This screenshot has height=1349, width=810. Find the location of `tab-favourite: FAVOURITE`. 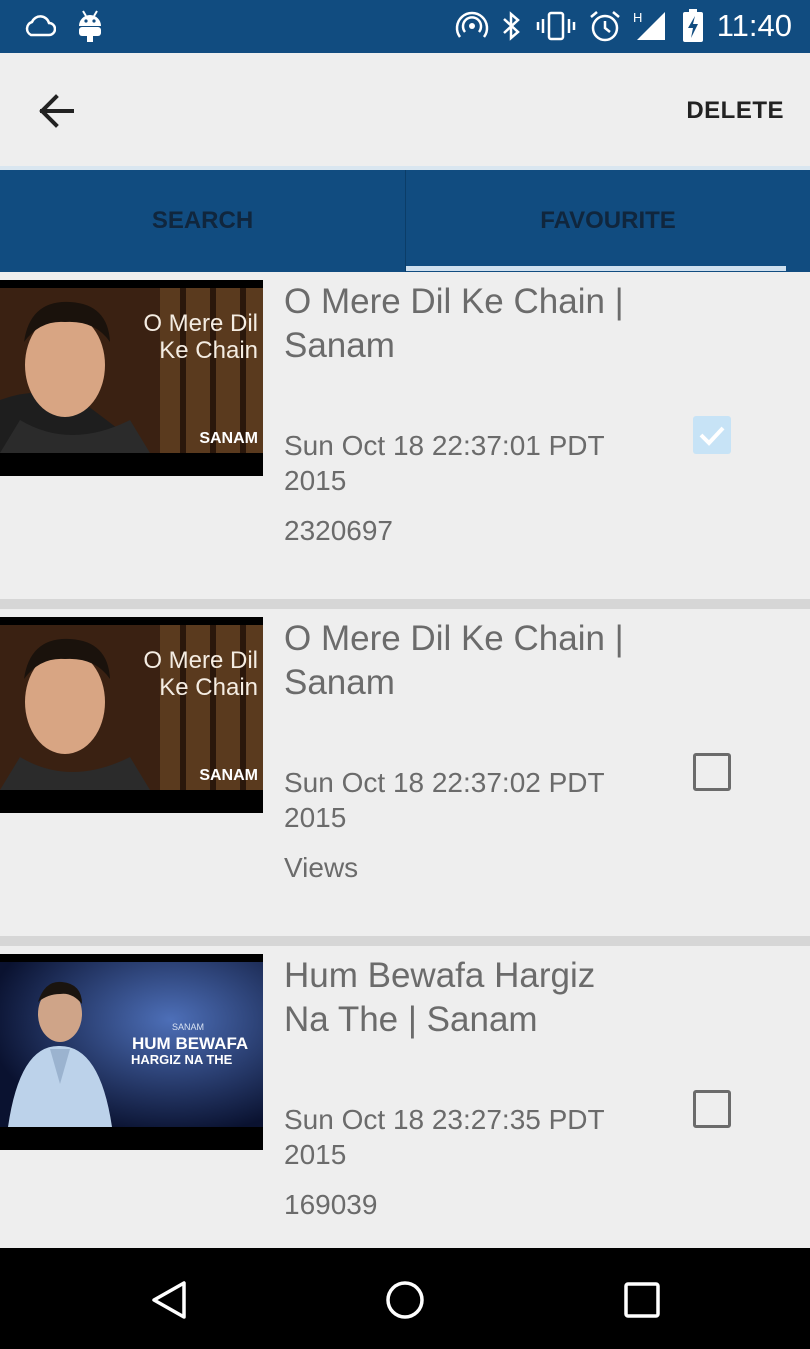

tab-favourite: FAVOURITE is located at coordinates (608, 221).